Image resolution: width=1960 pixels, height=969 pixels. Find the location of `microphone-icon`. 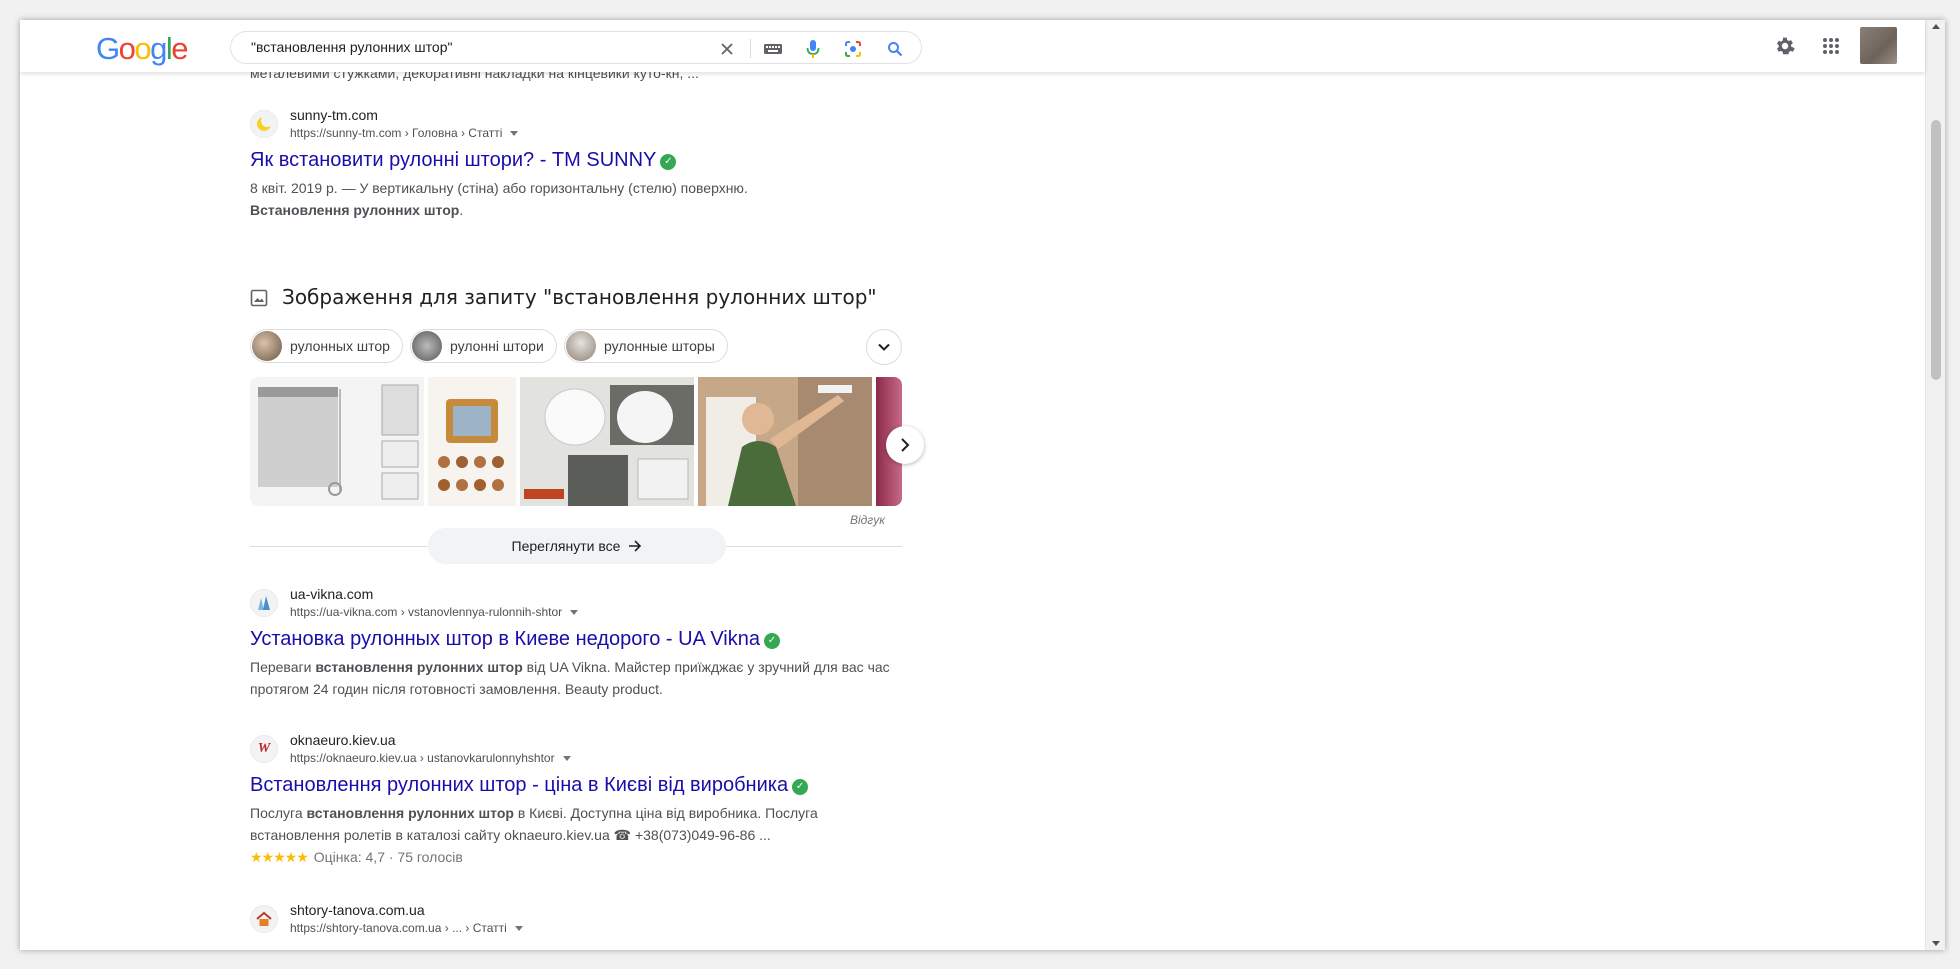

microphone-icon is located at coordinates (813, 49).